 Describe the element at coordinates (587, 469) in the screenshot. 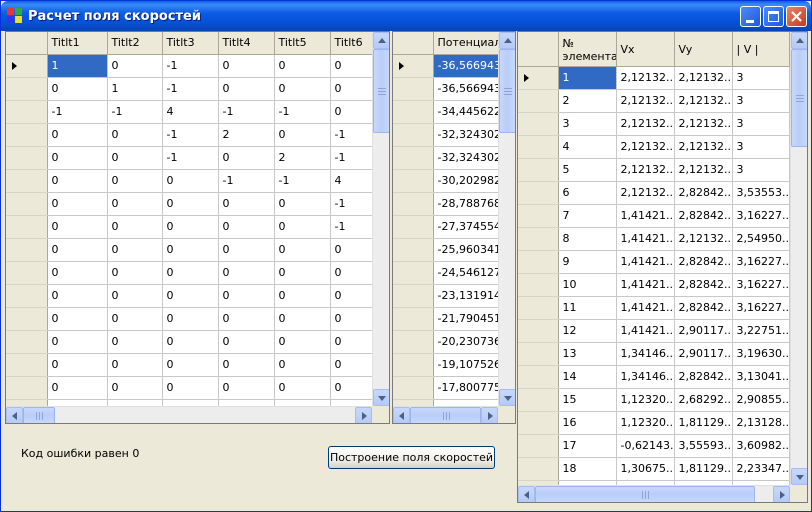

I see `velocity-cell: 18` at that location.